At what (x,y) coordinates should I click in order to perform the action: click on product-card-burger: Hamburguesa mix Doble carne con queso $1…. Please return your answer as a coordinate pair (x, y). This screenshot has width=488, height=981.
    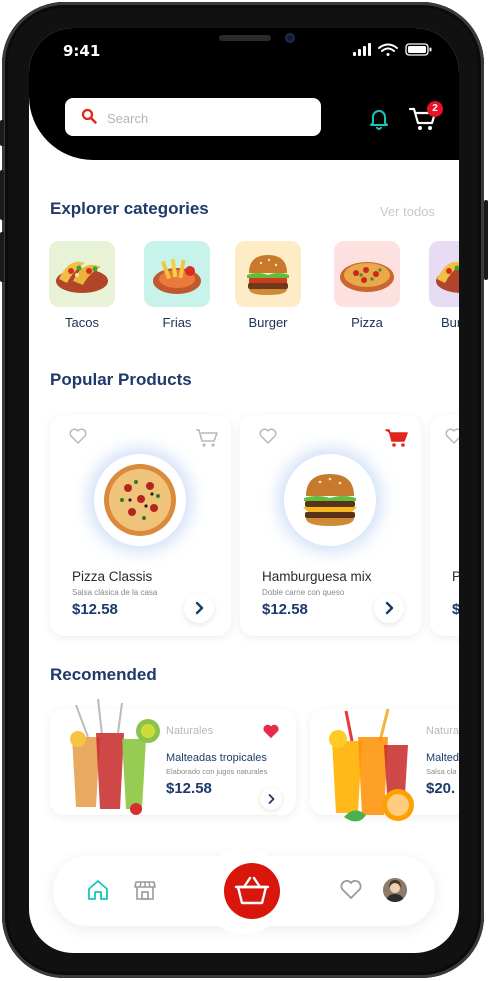
    Looking at the image, I should click on (330, 525).